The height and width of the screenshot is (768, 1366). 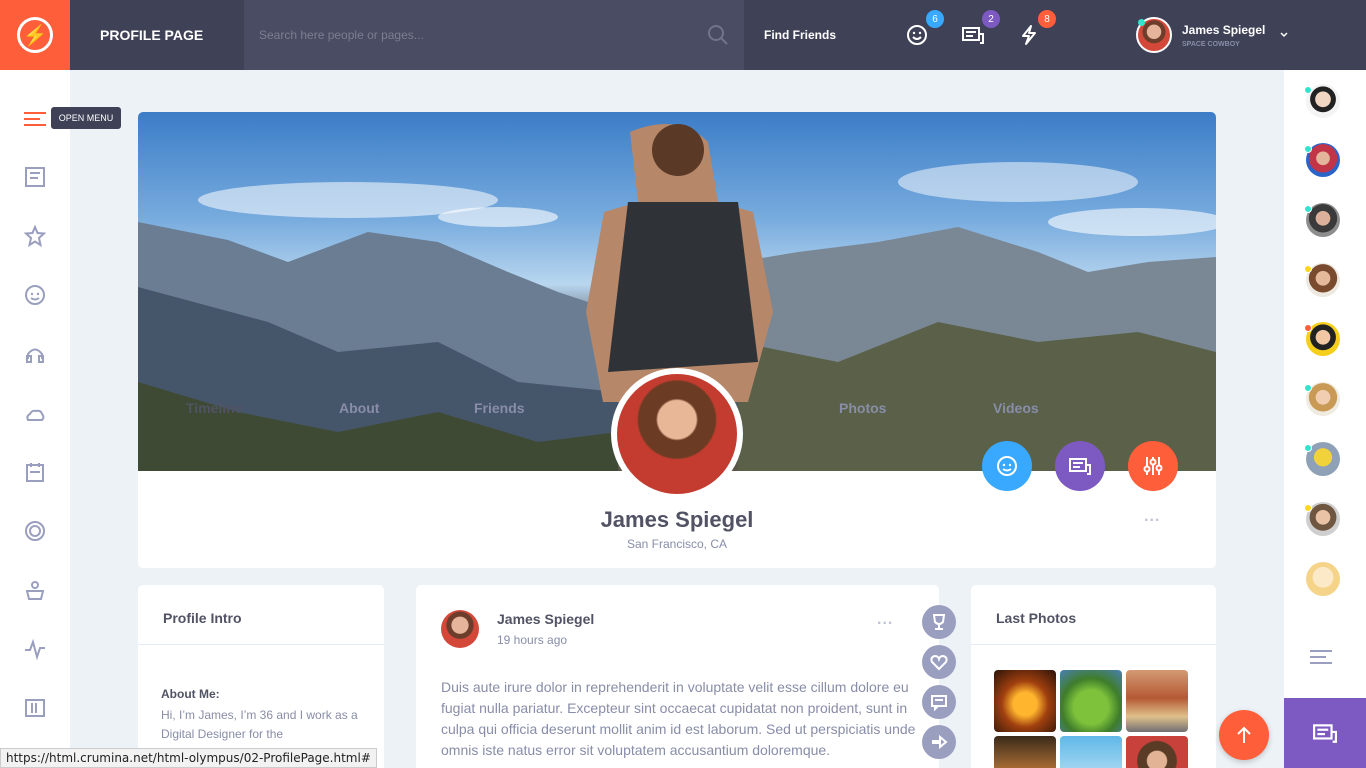 I want to click on notifications-badge: 8, so click(x=1047, y=19).